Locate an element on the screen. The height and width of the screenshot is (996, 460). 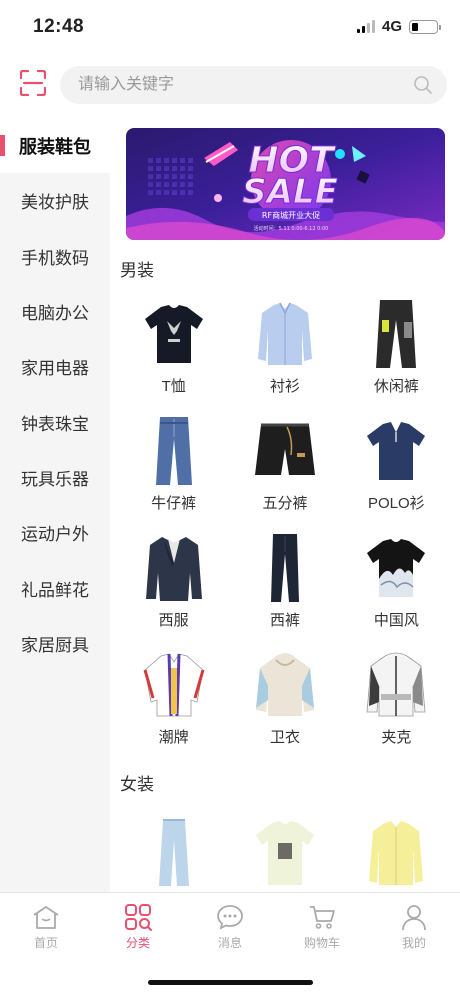
sidebar-item-sports-outdoor: 运动户外 is located at coordinates (55, 532).